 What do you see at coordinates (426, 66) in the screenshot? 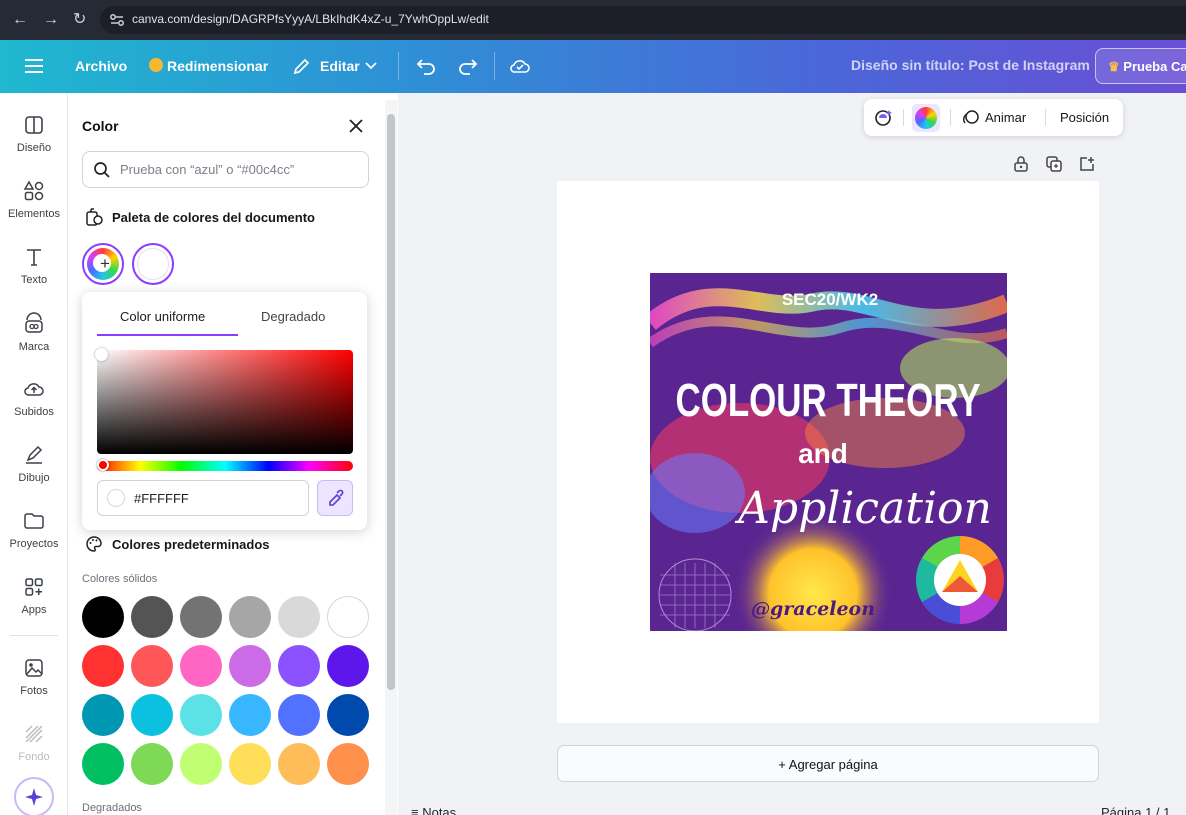
I see `undo-icon` at bounding box center [426, 66].